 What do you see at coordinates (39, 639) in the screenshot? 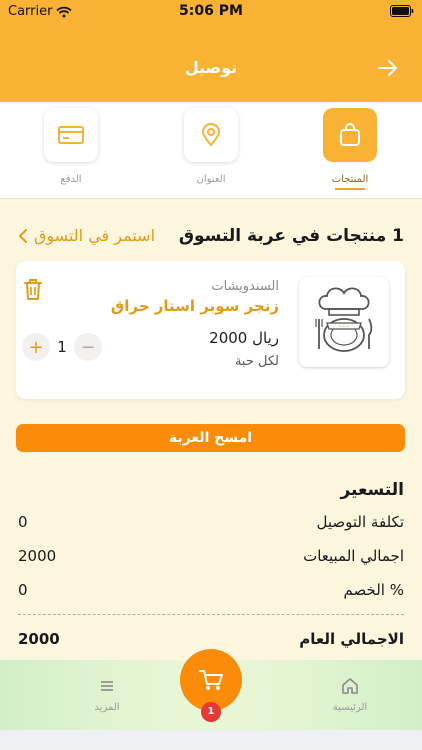
I see `grand-total-value: 2000` at bounding box center [39, 639].